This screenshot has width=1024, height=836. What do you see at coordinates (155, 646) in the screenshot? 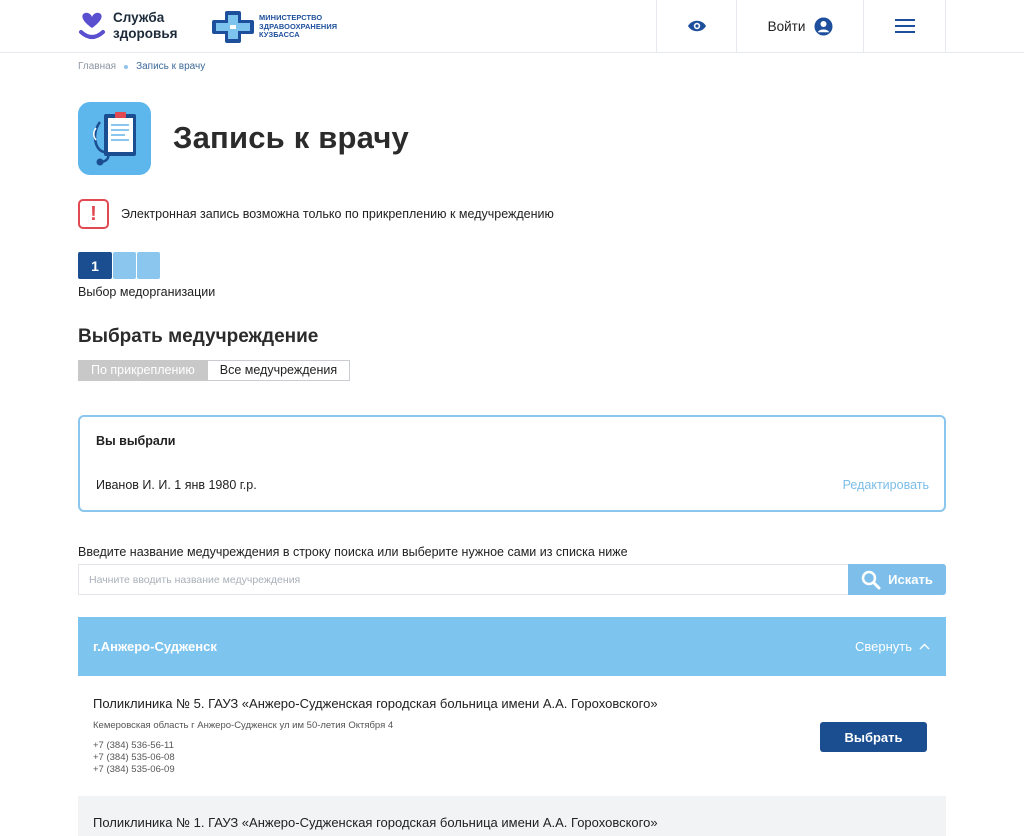
I see `city-name: г.Анжеро-Судженск` at bounding box center [155, 646].